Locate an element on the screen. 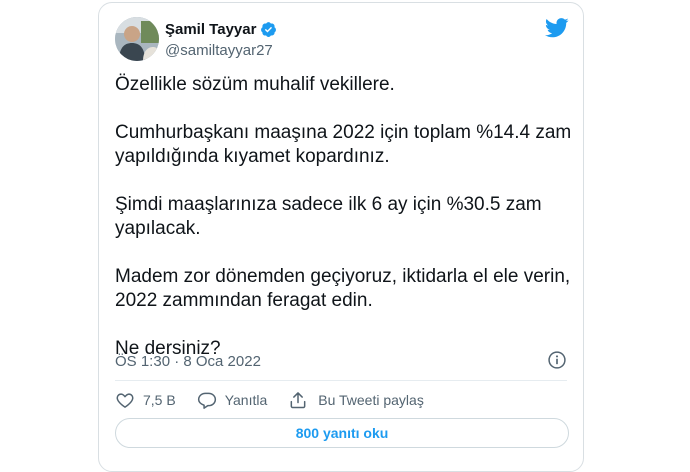 This screenshot has height=472, width=690. tweet-actions: 7,5 B Yanıtla Bu Tweeti paylaş is located at coordinates (280, 400).